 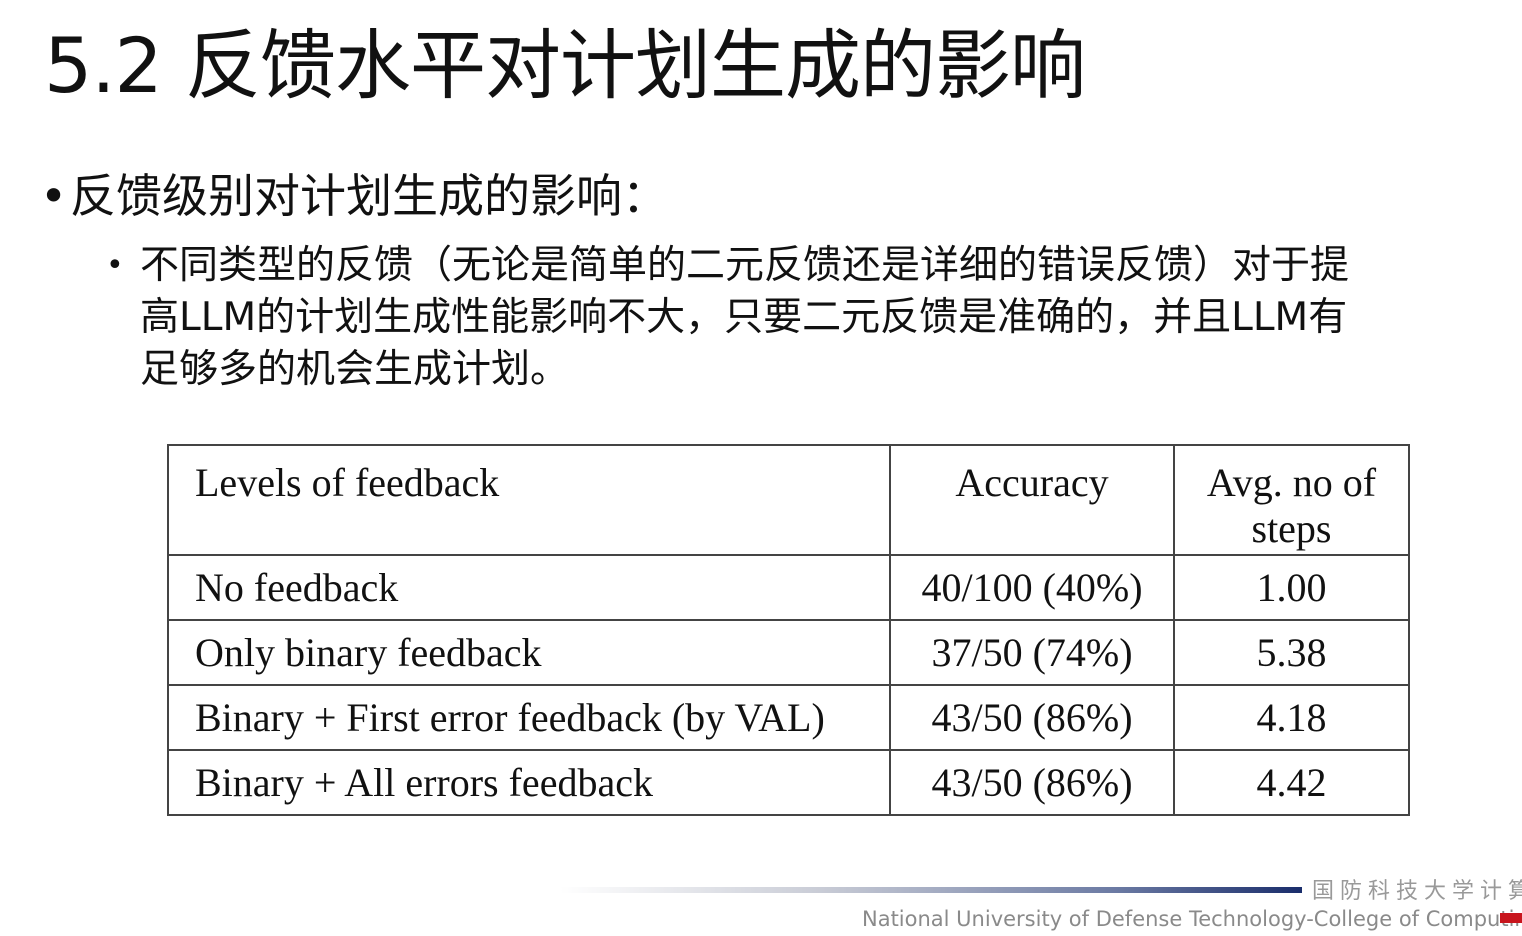 What do you see at coordinates (1291, 717) in the screenshot?
I see `cell-avg-steps: 4.18` at bounding box center [1291, 717].